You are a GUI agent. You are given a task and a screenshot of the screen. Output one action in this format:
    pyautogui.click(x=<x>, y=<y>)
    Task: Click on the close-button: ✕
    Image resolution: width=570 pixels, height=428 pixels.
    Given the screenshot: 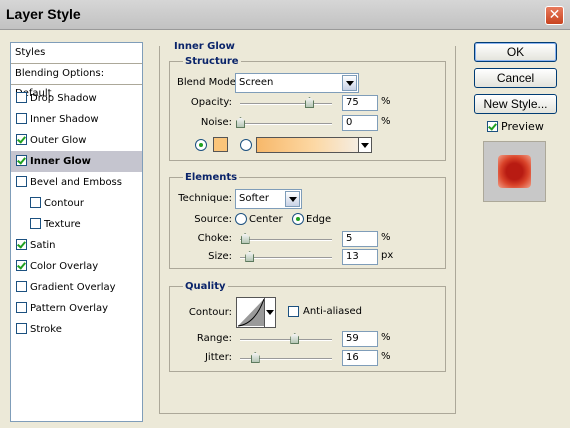 What is the action you would take?
    pyautogui.click(x=554, y=15)
    